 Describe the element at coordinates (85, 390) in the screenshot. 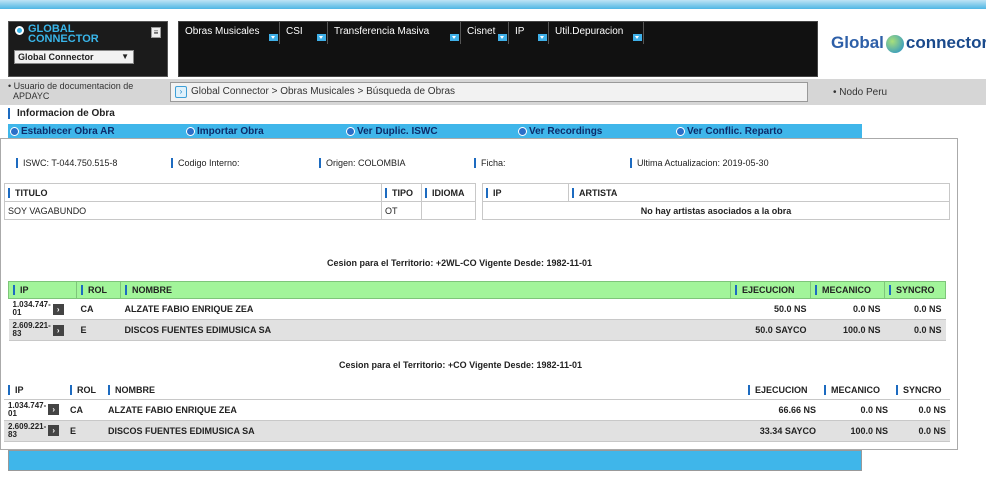

I see `col-header: ROL` at that location.